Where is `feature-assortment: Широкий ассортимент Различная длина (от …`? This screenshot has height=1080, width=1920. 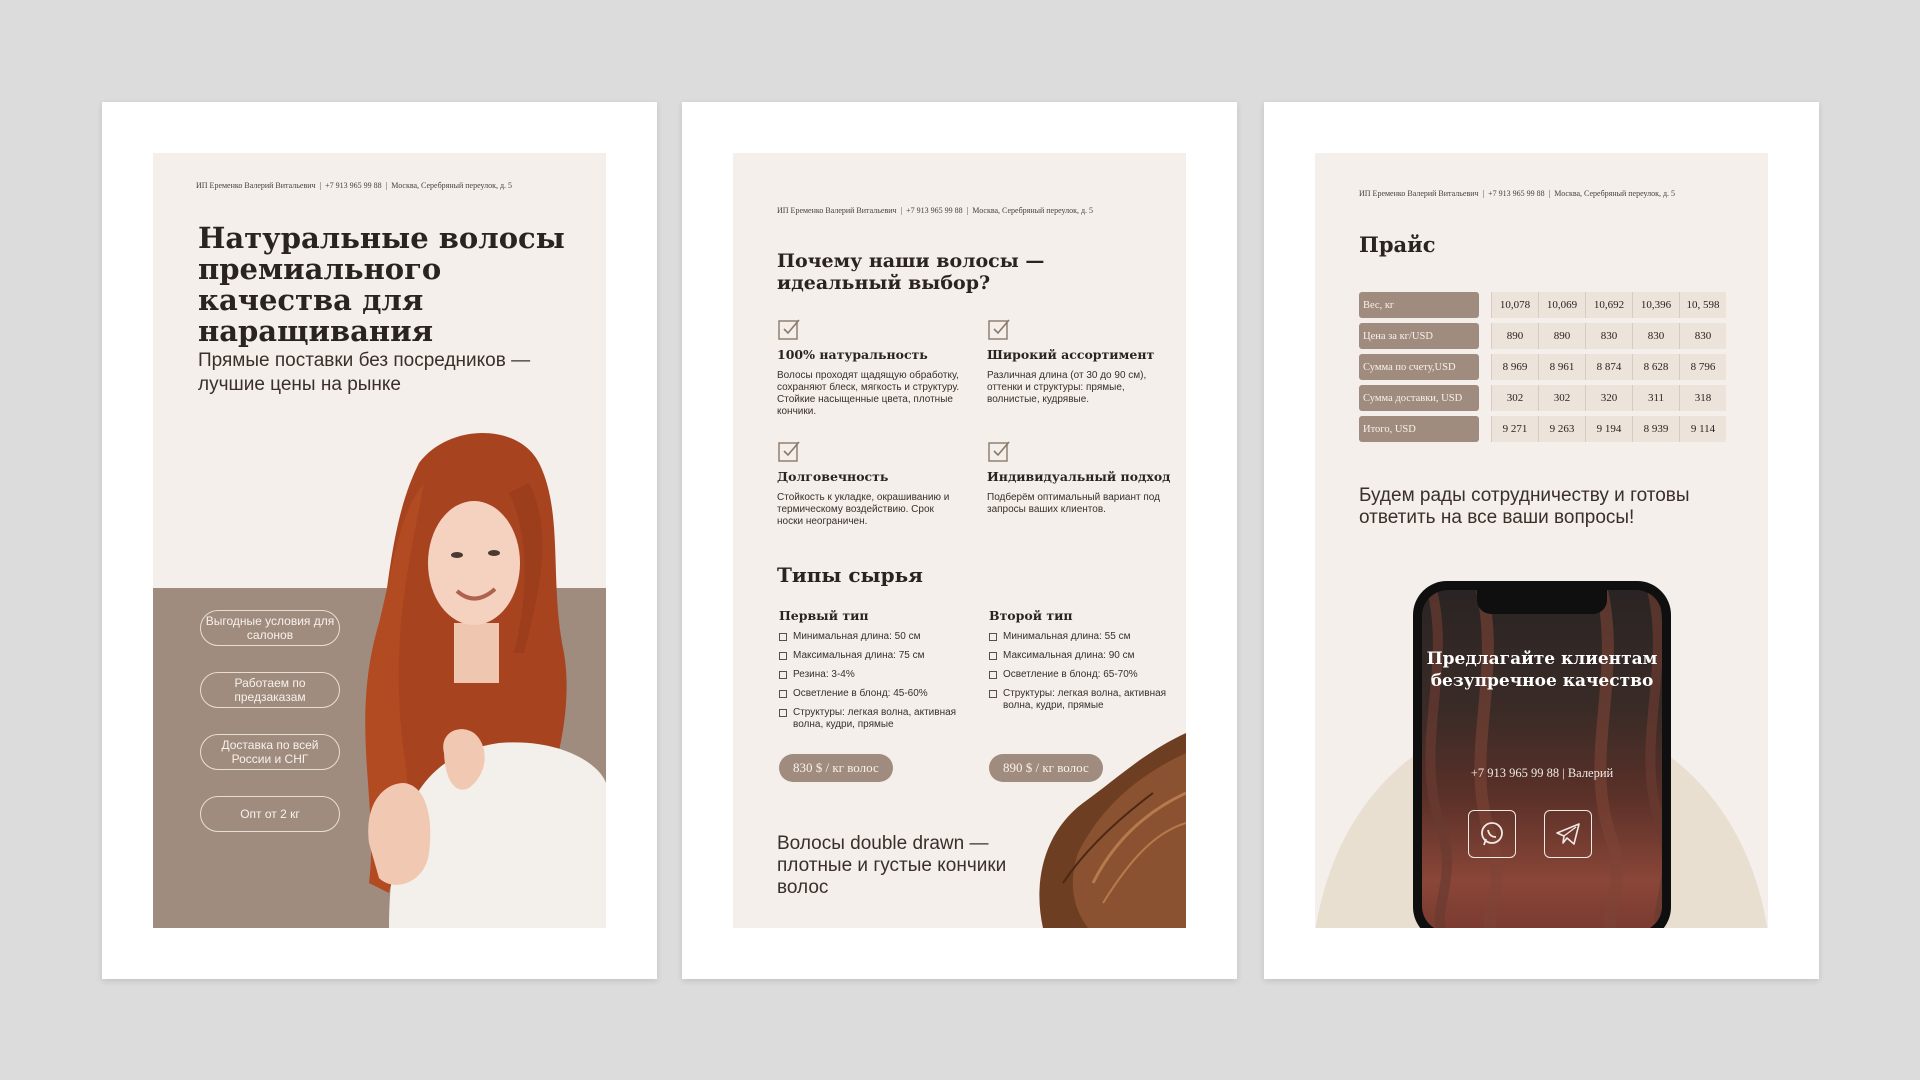 feature-assortment: Широкий ассортимент Различная длина (от … is located at coordinates (1079, 361).